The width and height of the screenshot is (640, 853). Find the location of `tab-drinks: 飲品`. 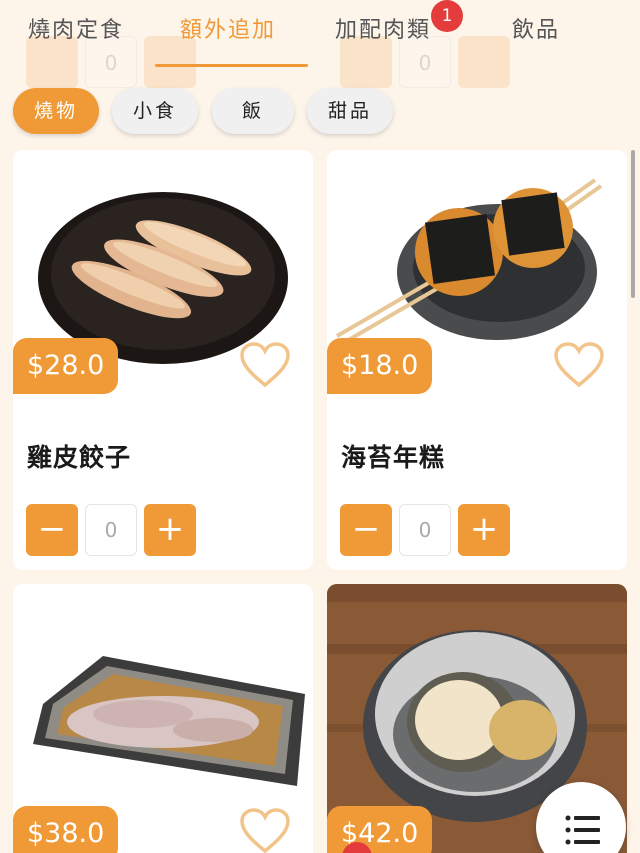

tab-drinks: 飲品 is located at coordinates (536, 29).